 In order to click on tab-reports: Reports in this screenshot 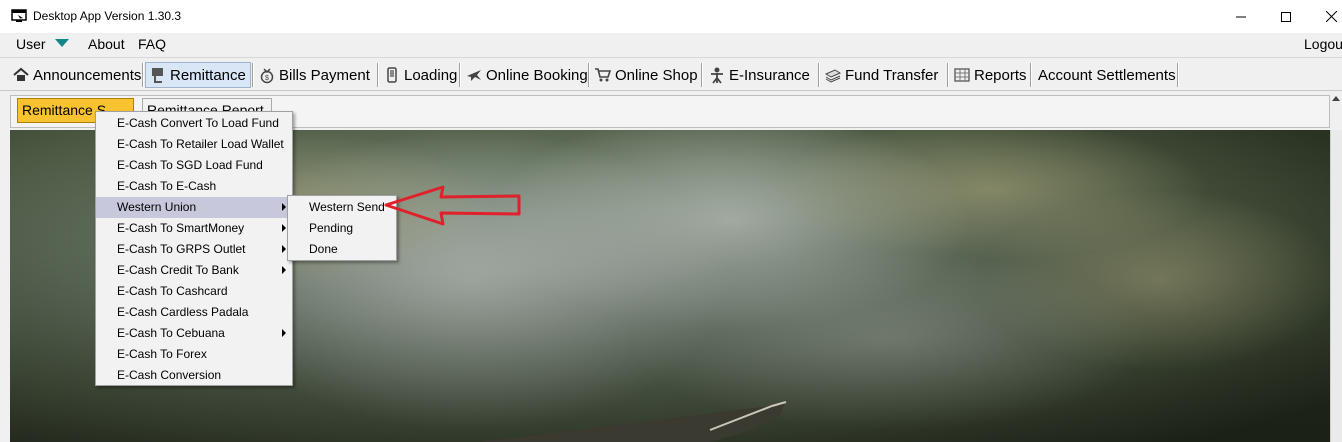, I will do `click(990, 75)`.